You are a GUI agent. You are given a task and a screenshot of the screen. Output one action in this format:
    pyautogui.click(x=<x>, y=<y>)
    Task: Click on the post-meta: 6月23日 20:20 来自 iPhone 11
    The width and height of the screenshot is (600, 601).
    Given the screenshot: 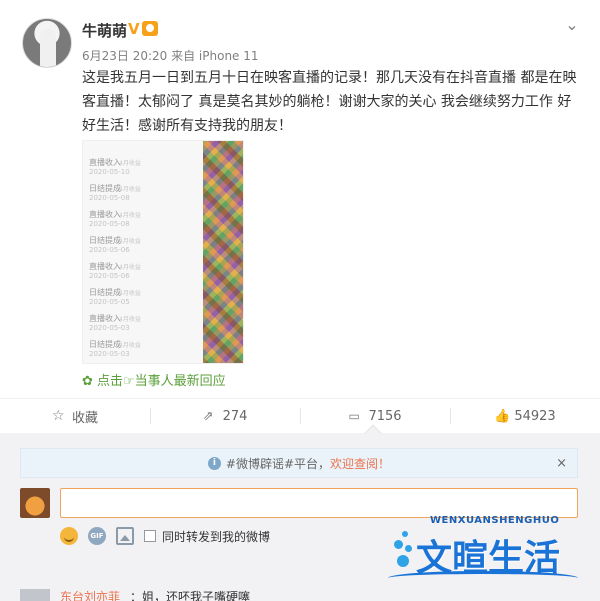 What is the action you would take?
    pyautogui.click(x=170, y=56)
    